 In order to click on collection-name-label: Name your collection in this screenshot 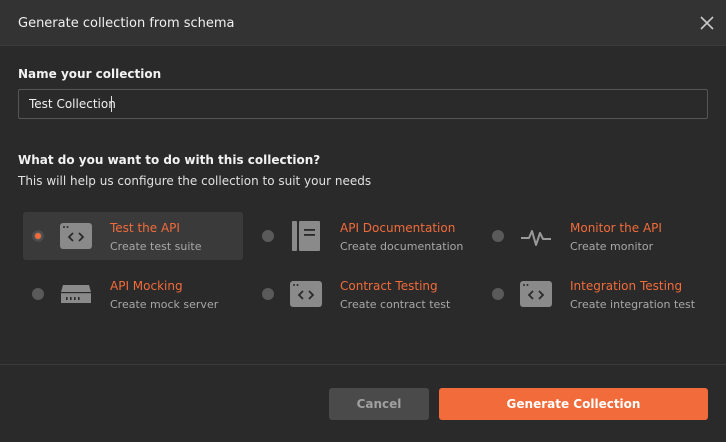, I will do `click(90, 74)`.